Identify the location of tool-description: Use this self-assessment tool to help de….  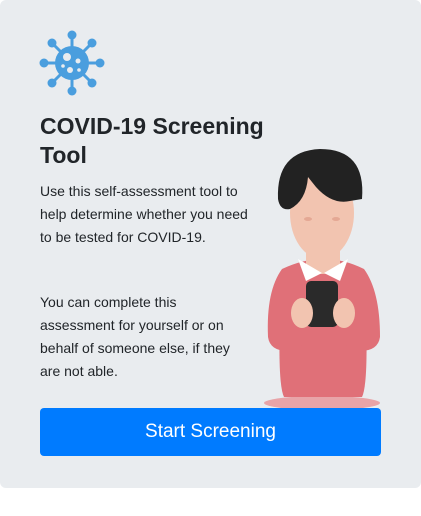
(144, 214).